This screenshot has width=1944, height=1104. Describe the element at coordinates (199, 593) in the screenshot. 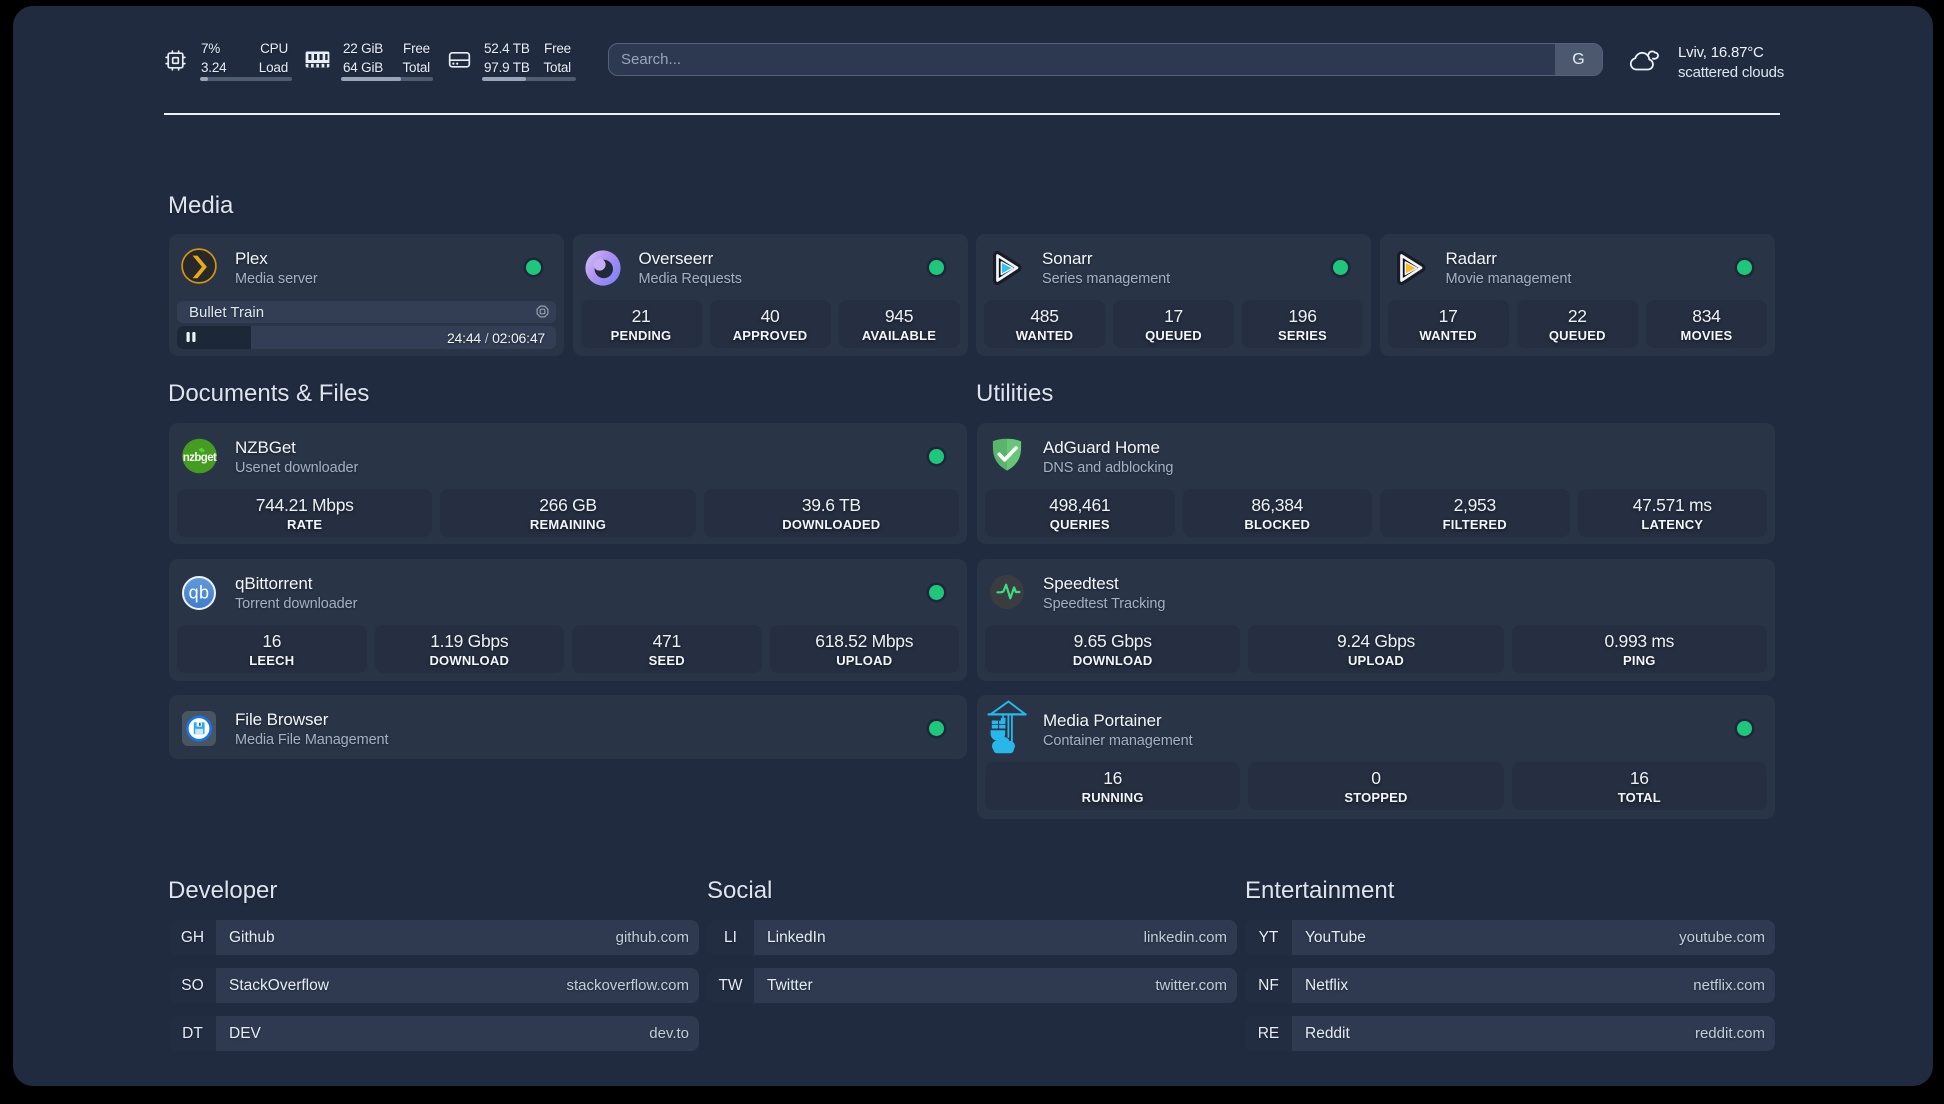

I see `svg-text: qb` at that location.